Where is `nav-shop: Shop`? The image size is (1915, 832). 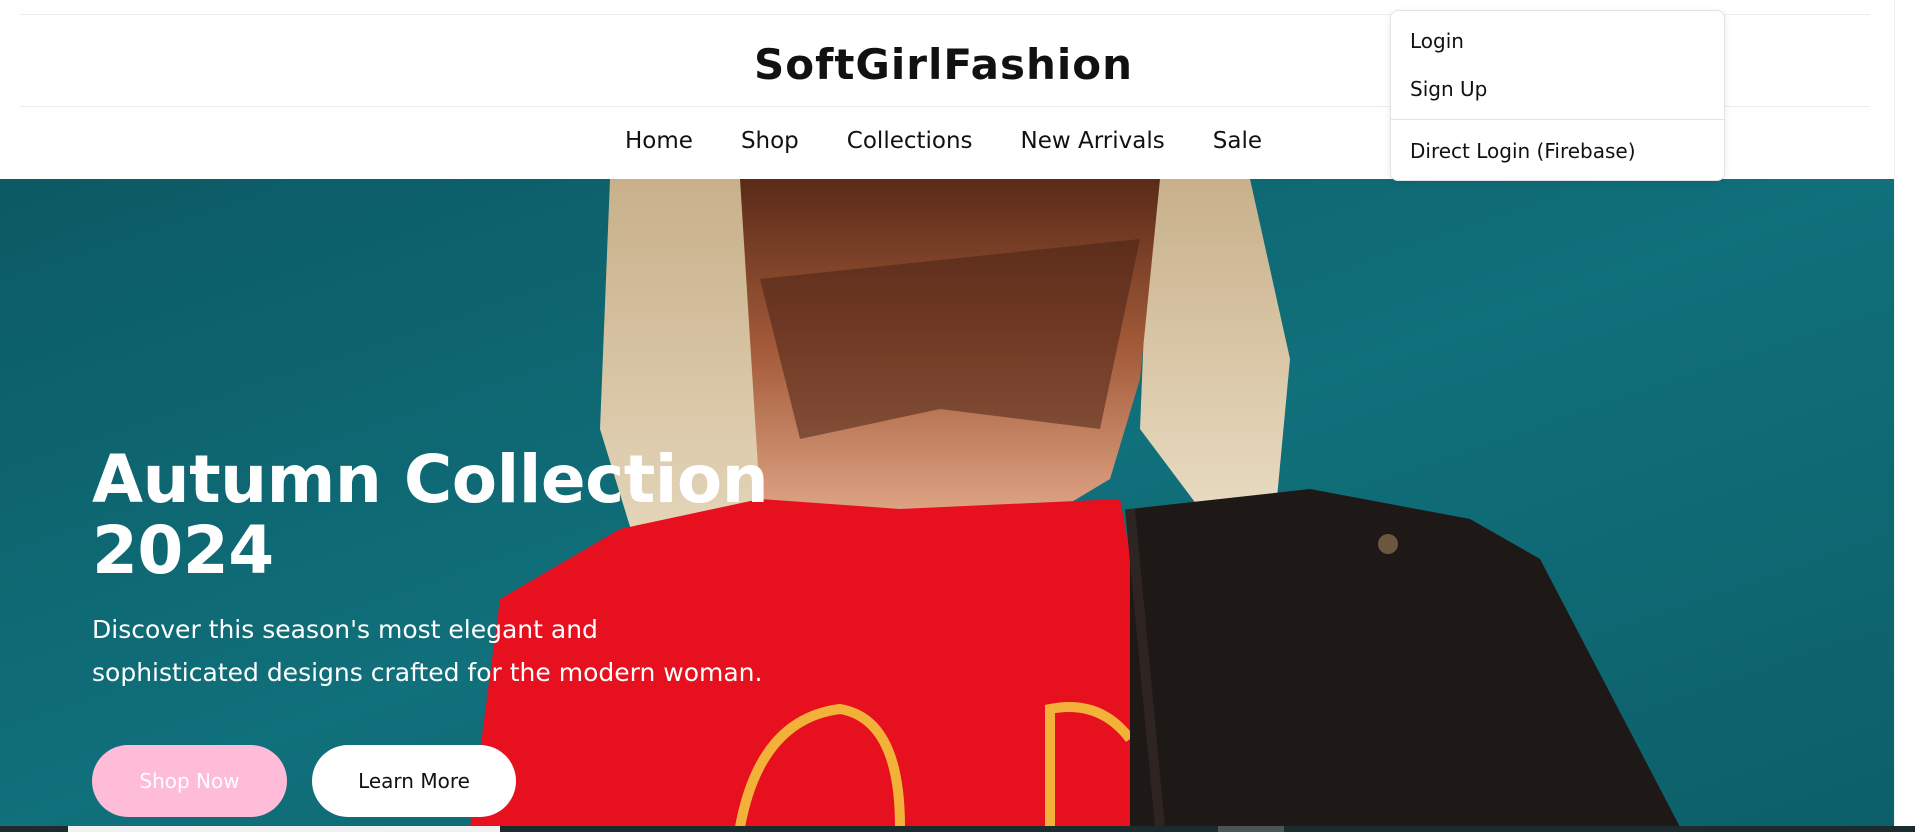
nav-shop: Shop is located at coordinates (770, 141).